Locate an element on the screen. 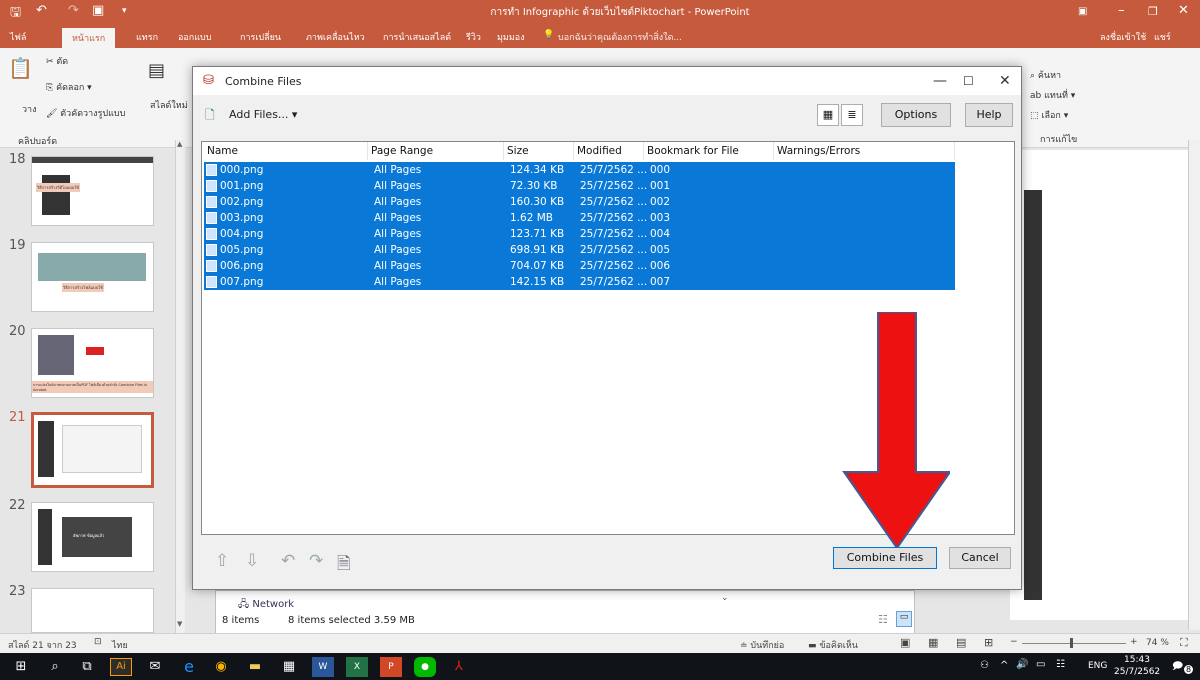  copy-button: ⎘ คัดลอก ▾ is located at coordinates (69, 87).